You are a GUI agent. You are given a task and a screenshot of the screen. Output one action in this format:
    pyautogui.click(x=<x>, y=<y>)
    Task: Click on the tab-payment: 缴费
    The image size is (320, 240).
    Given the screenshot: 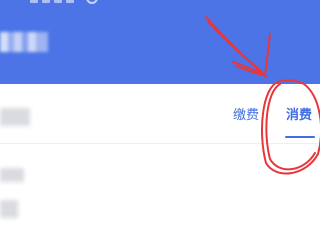 What is the action you would take?
    pyautogui.click(x=246, y=116)
    